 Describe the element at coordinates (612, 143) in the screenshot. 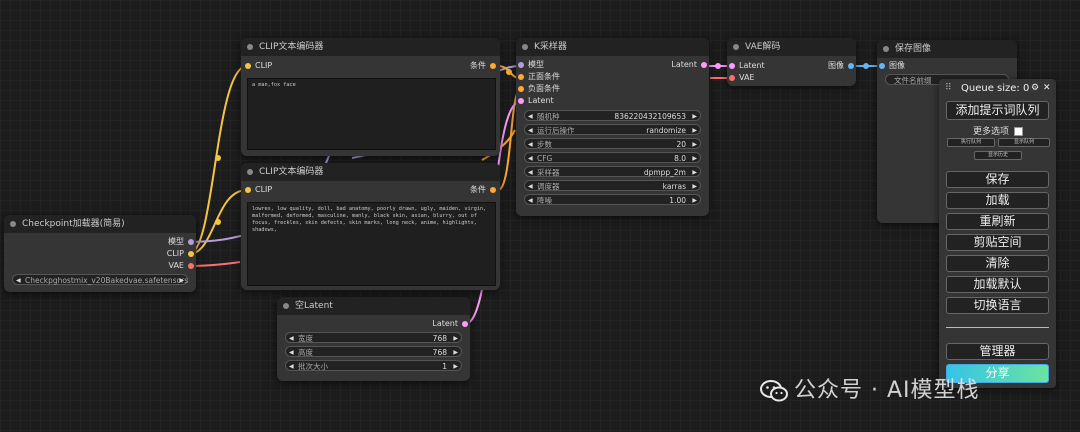

I see `steps-widget: ◀ 步数 20 ▶` at that location.